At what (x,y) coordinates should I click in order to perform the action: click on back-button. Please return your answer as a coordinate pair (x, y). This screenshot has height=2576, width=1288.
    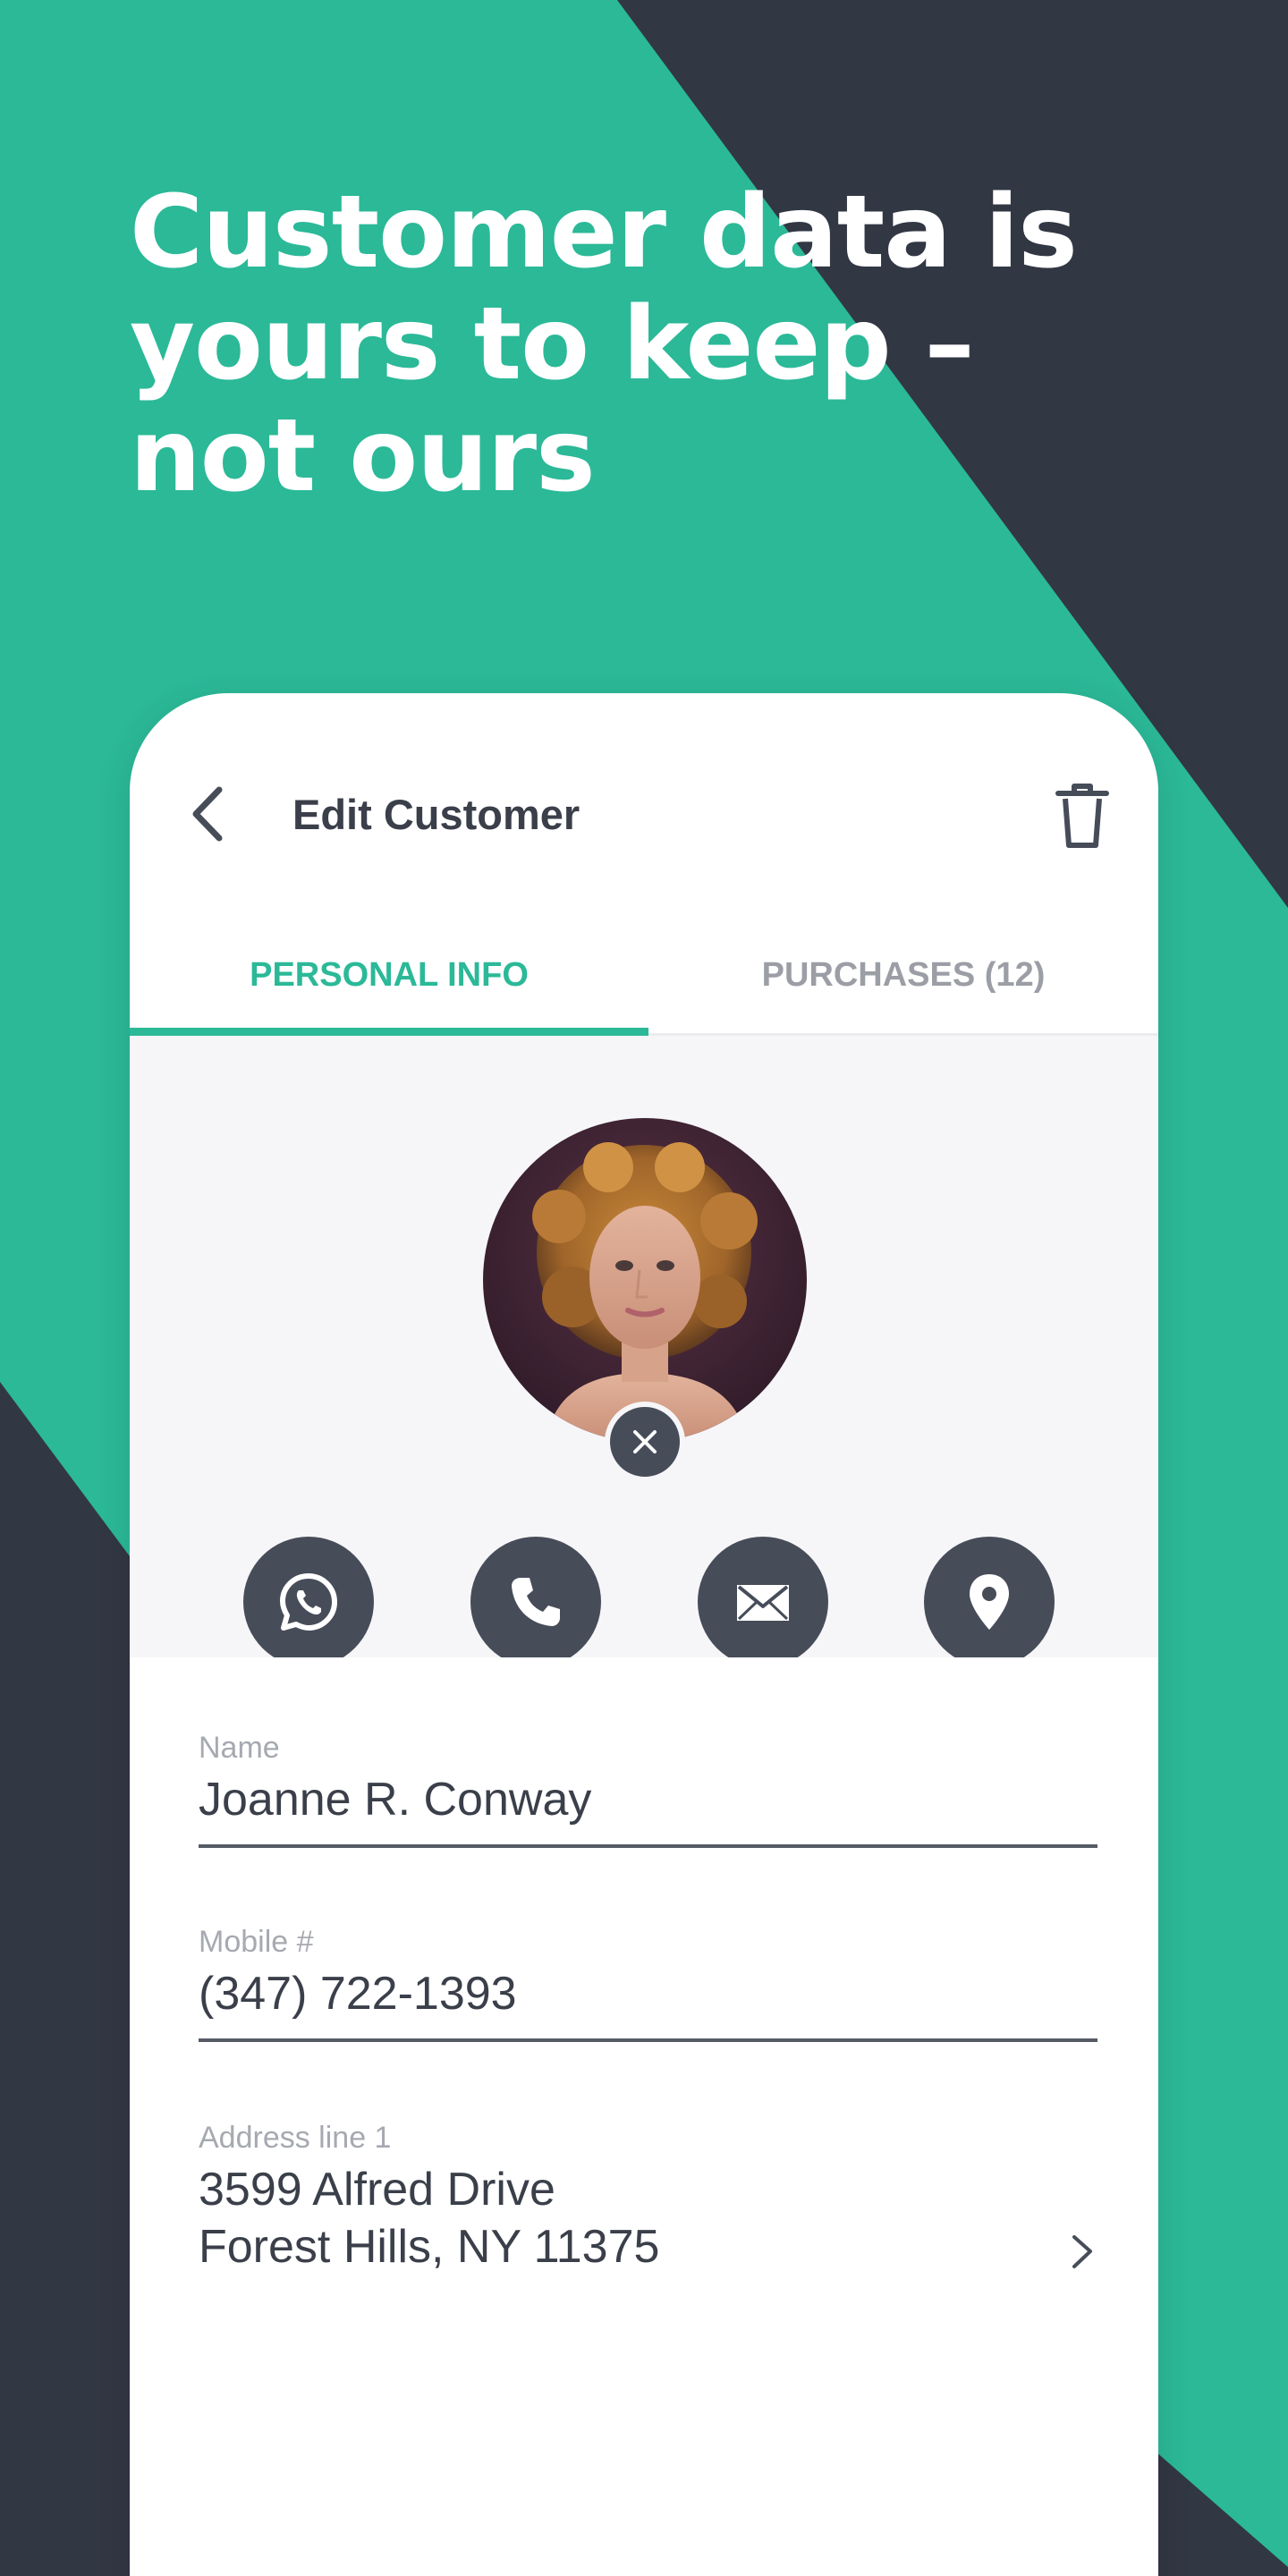
    Looking at the image, I should click on (210, 814).